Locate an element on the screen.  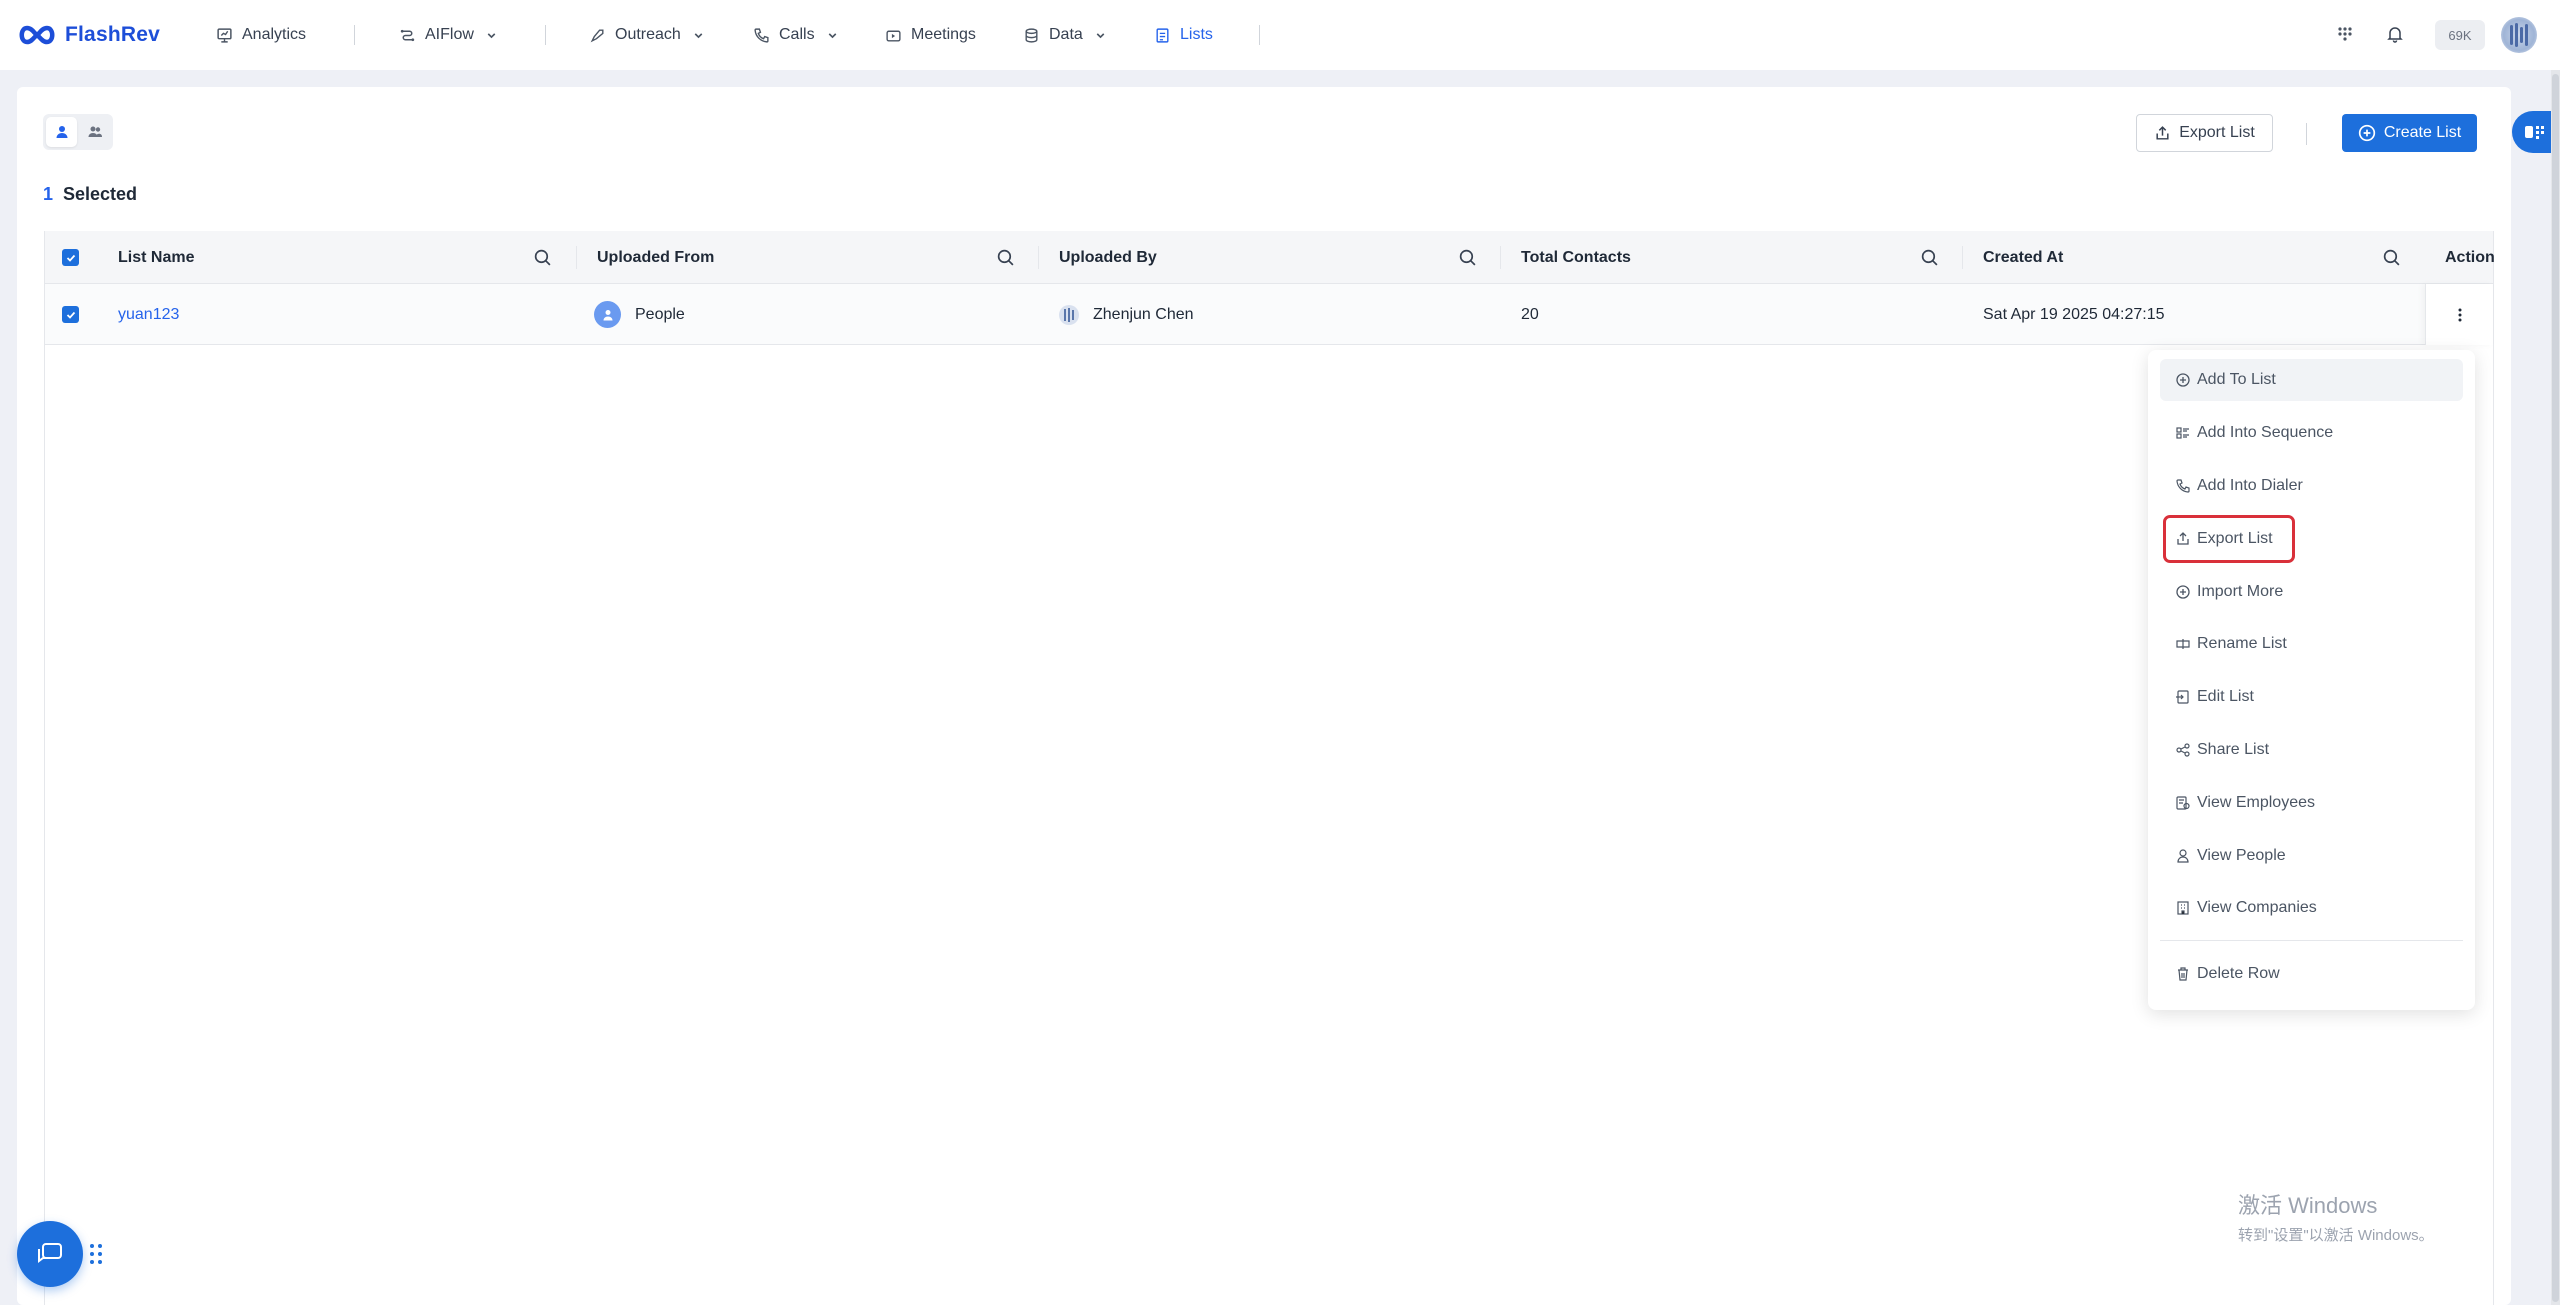
brand-logo: FlashRev is located at coordinates (88, 35).